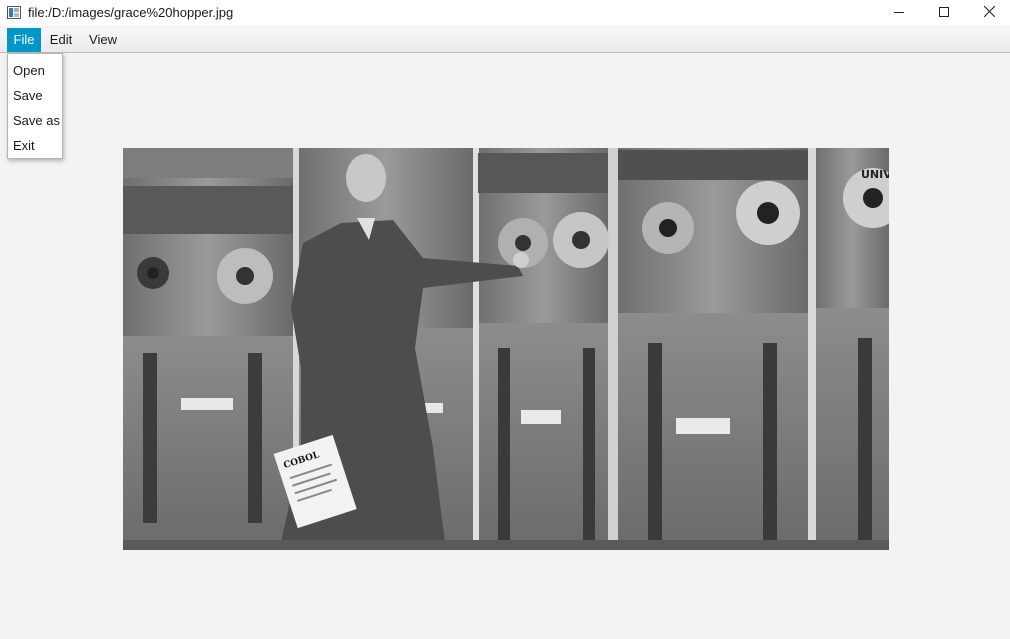 The height and width of the screenshot is (639, 1010). Describe the element at coordinates (875, 174) in the screenshot. I see `univac-label: UNIVAC` at that location.